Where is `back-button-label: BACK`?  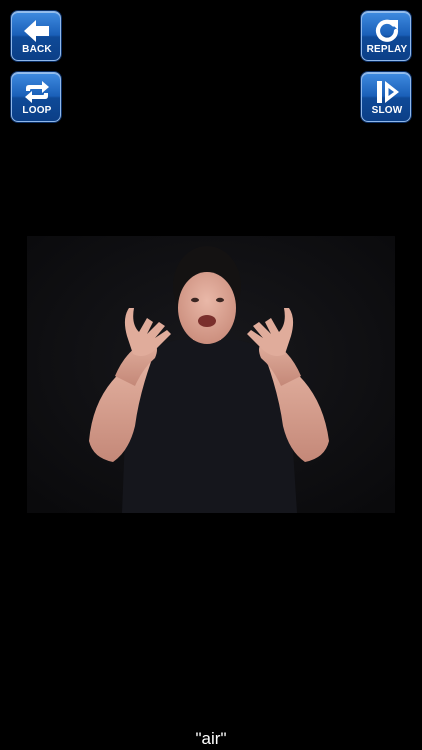
back-button-label: BACK is located at coordinates (37, 49).